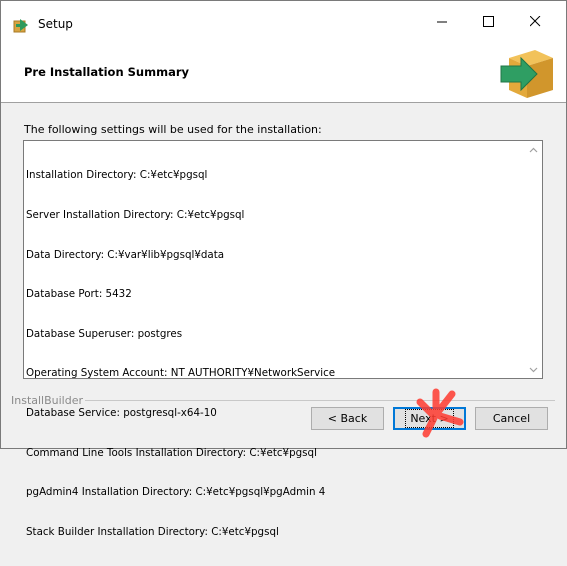 This screenshot has height=566, width=567. I want to click on wizard-header: Pre Installation Summary, so click(283, 72).